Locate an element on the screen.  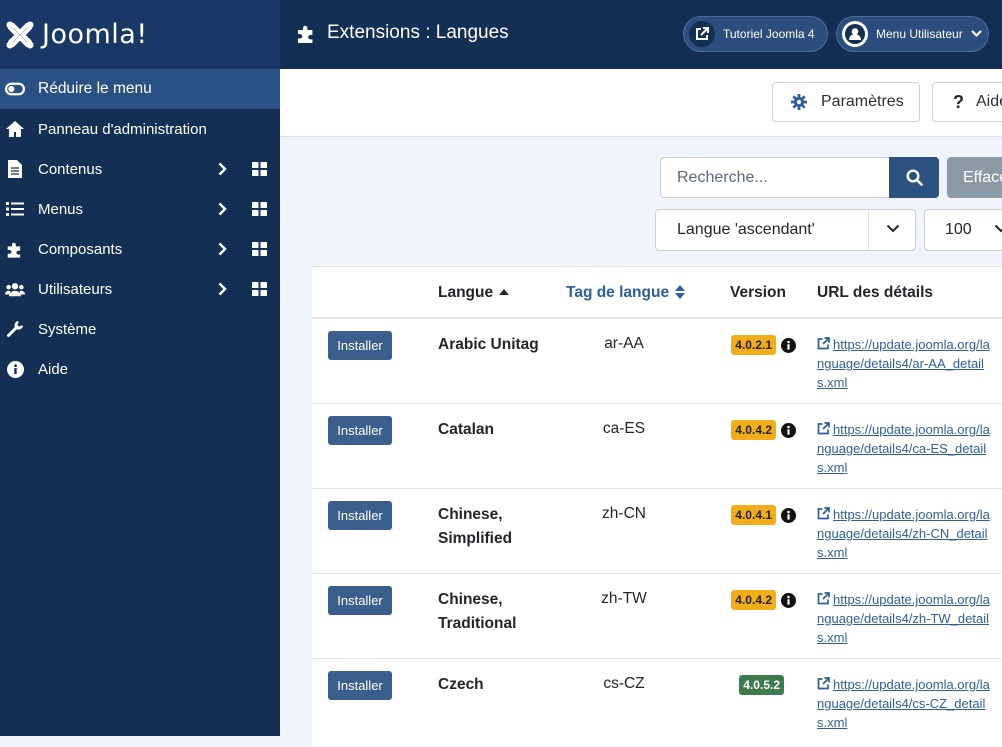
options-label: Paramètres is located at coordinates (862, 101).